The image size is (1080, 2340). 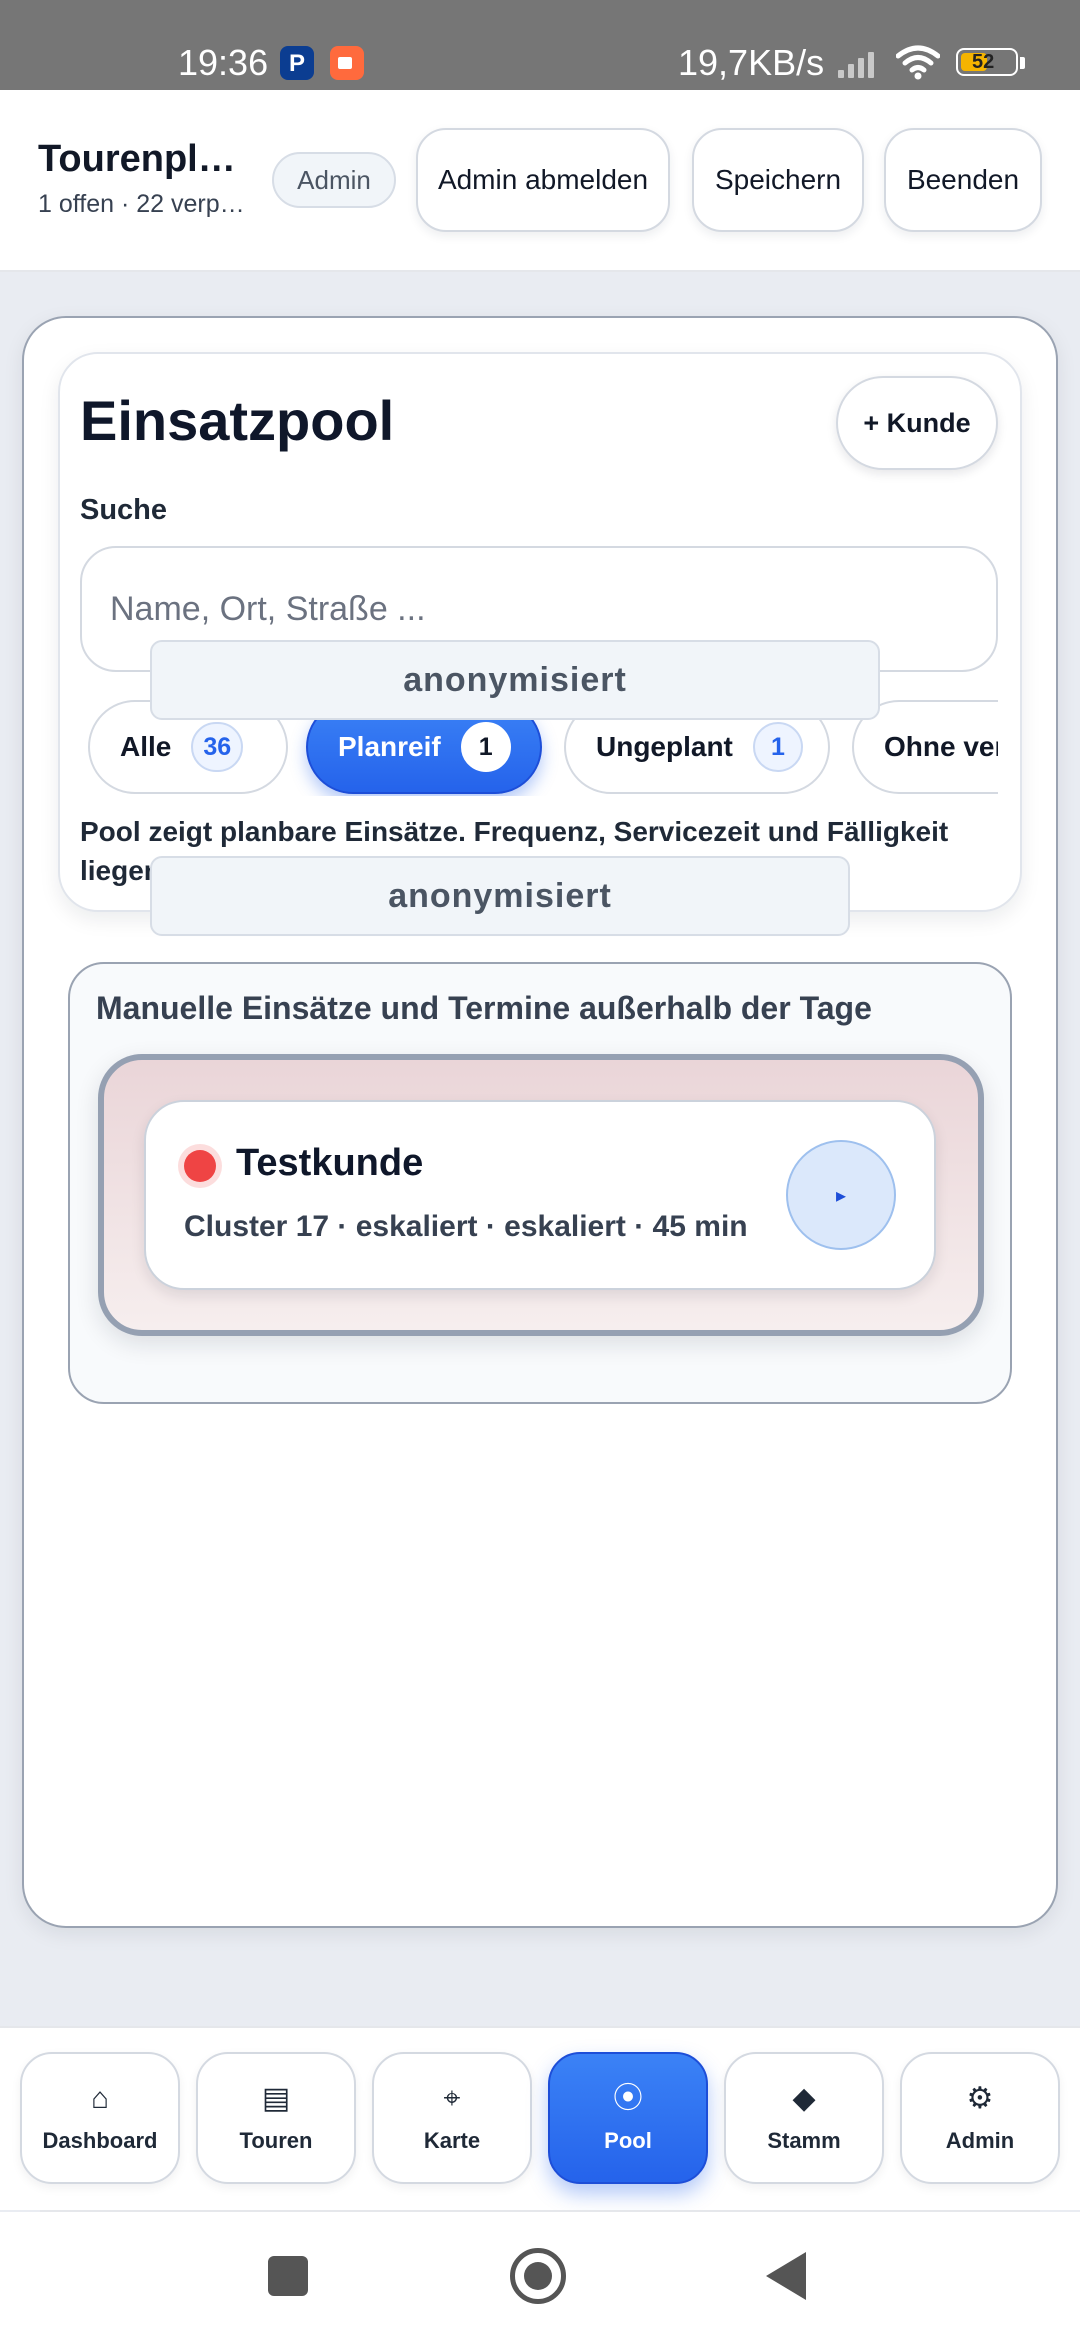 I want to click on filter-chip-count: 36, so click(x=217, y=747).